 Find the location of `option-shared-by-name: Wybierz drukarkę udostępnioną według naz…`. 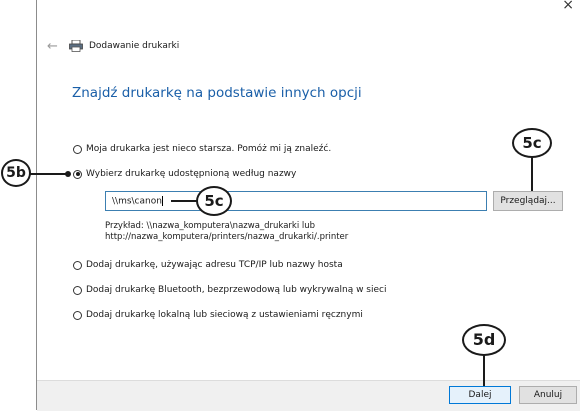

option-shared-by-name: Wybierz drukarkę udostępnioną według naz… is located at coordinates (184, 174).